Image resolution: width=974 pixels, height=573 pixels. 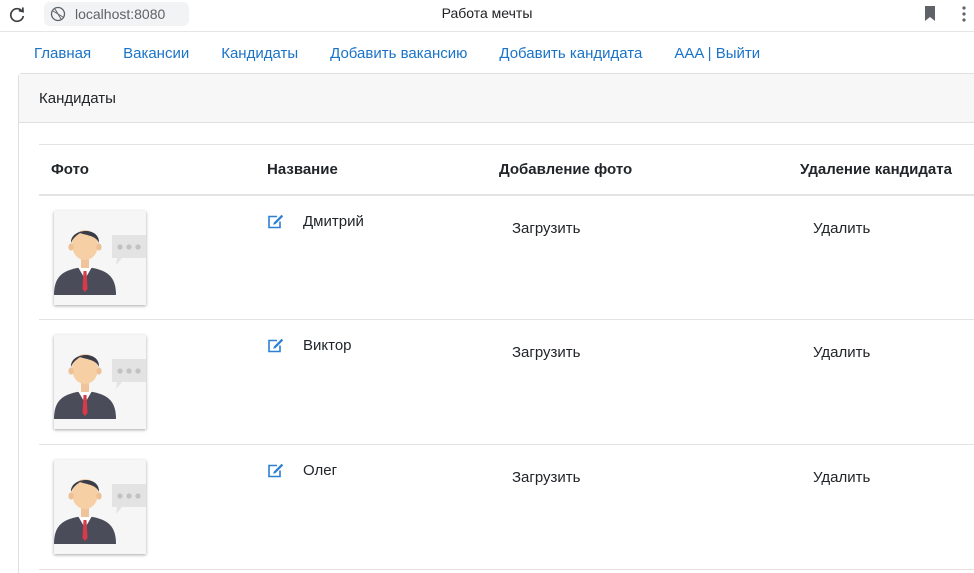 What do you see at coordinates (383, 257) in the screenshot?
I see `name-cell: Дмитрий` at bounding box center [383, 257].